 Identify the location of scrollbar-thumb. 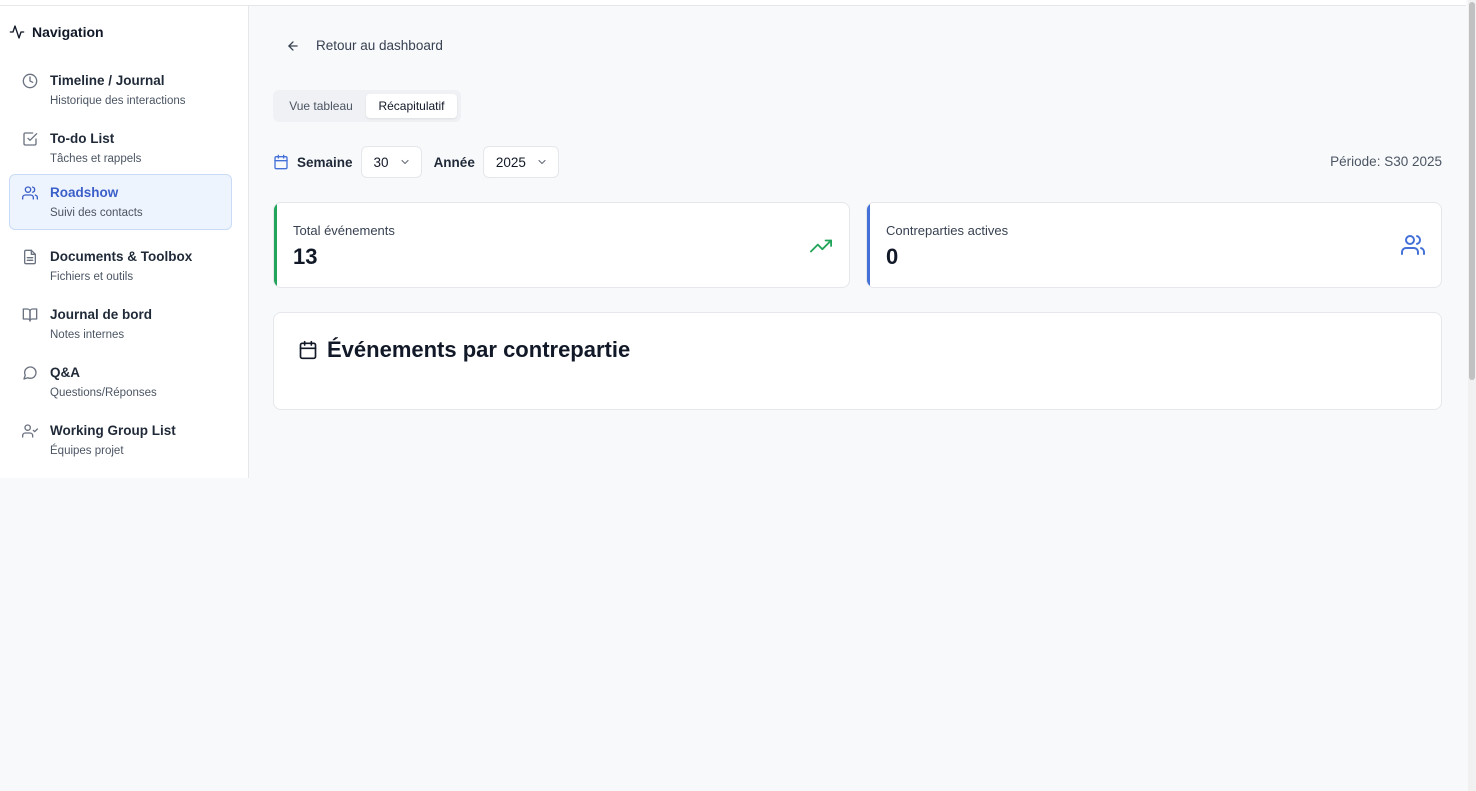
(1472, 191).